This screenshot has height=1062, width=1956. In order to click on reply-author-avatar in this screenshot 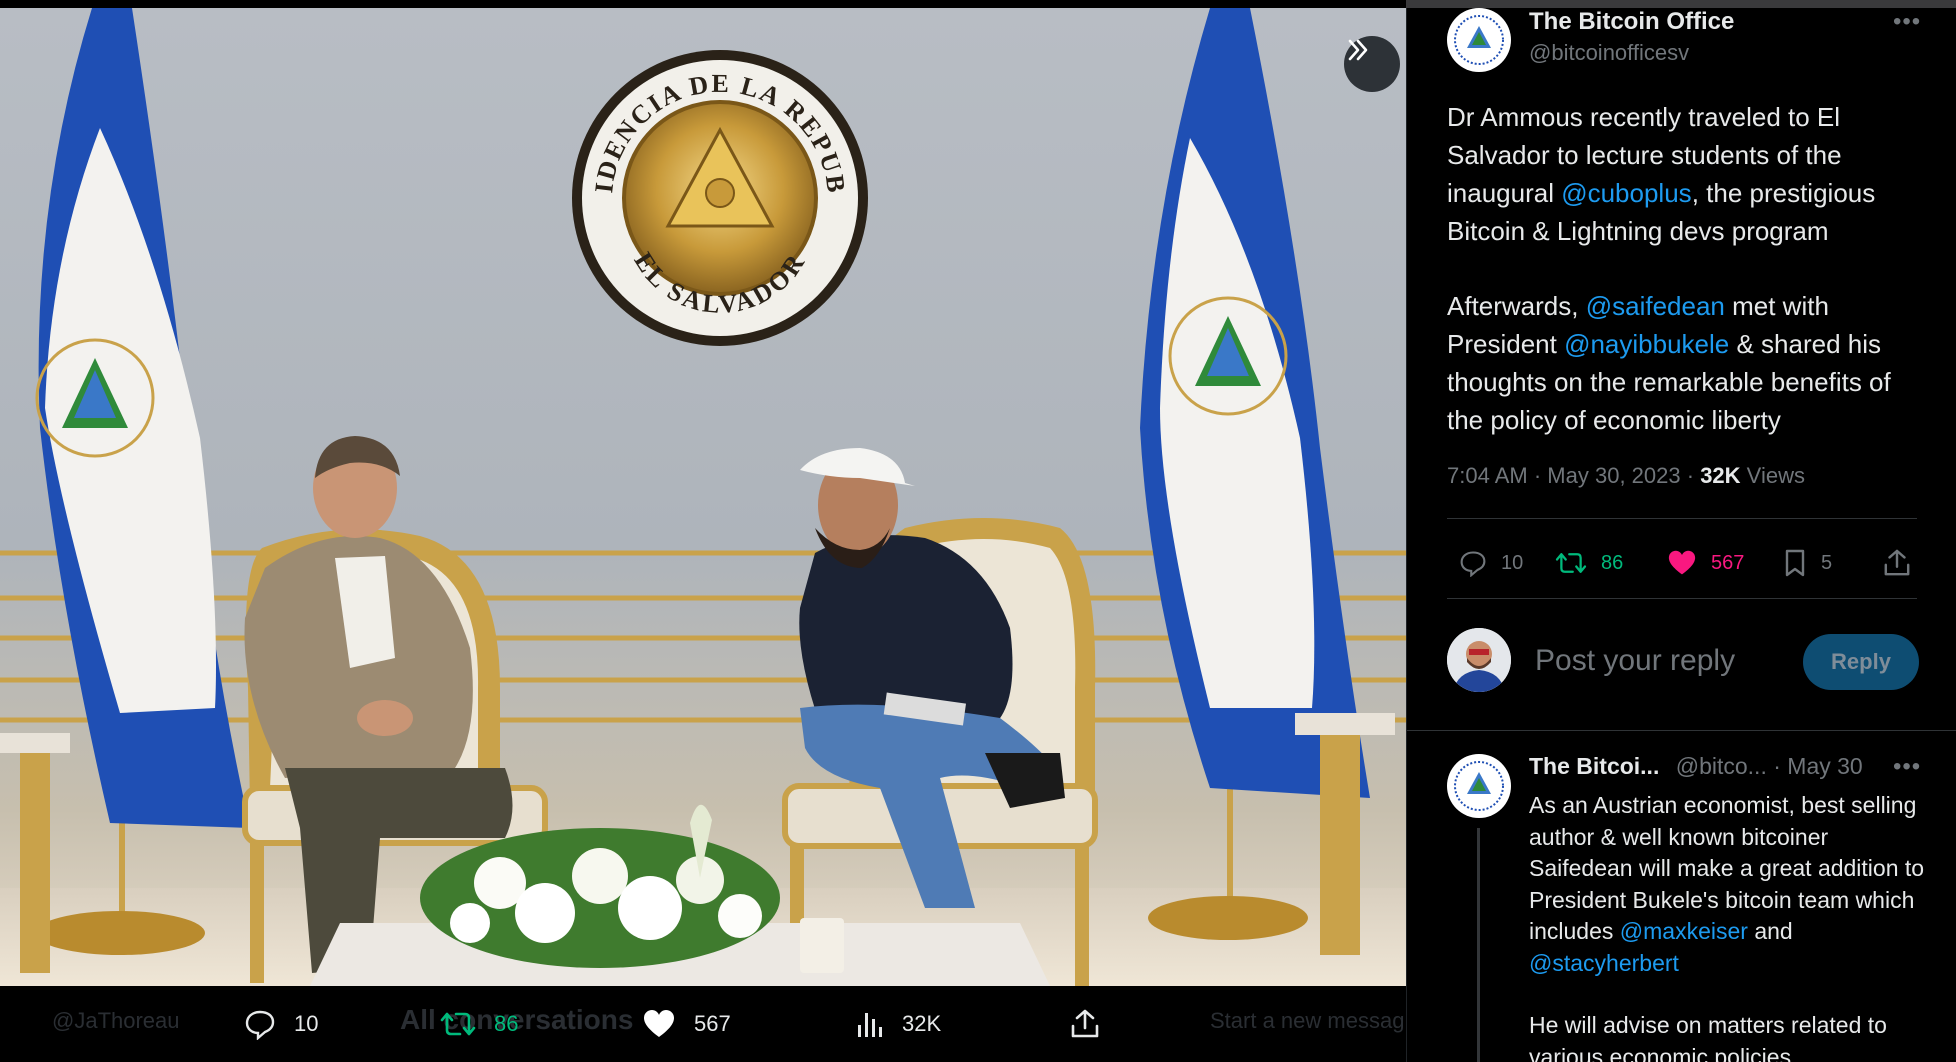, I will do `click(1479, 786)`.